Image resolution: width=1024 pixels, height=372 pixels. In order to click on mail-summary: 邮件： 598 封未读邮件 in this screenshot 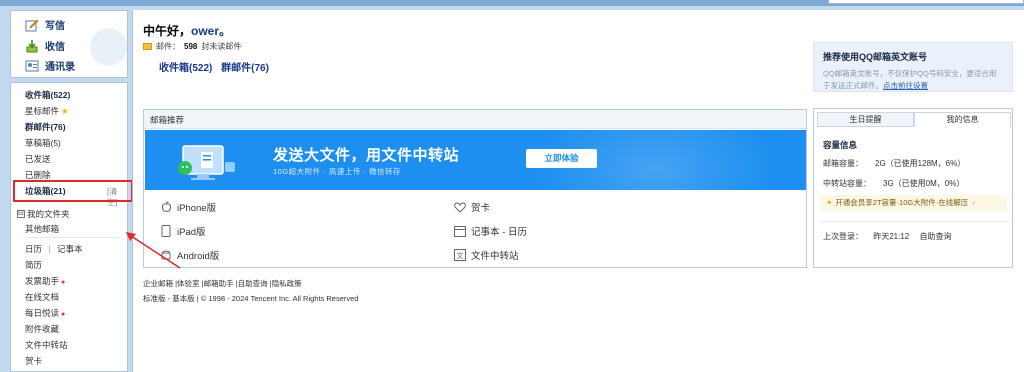, I will do `click(192, 46)`.